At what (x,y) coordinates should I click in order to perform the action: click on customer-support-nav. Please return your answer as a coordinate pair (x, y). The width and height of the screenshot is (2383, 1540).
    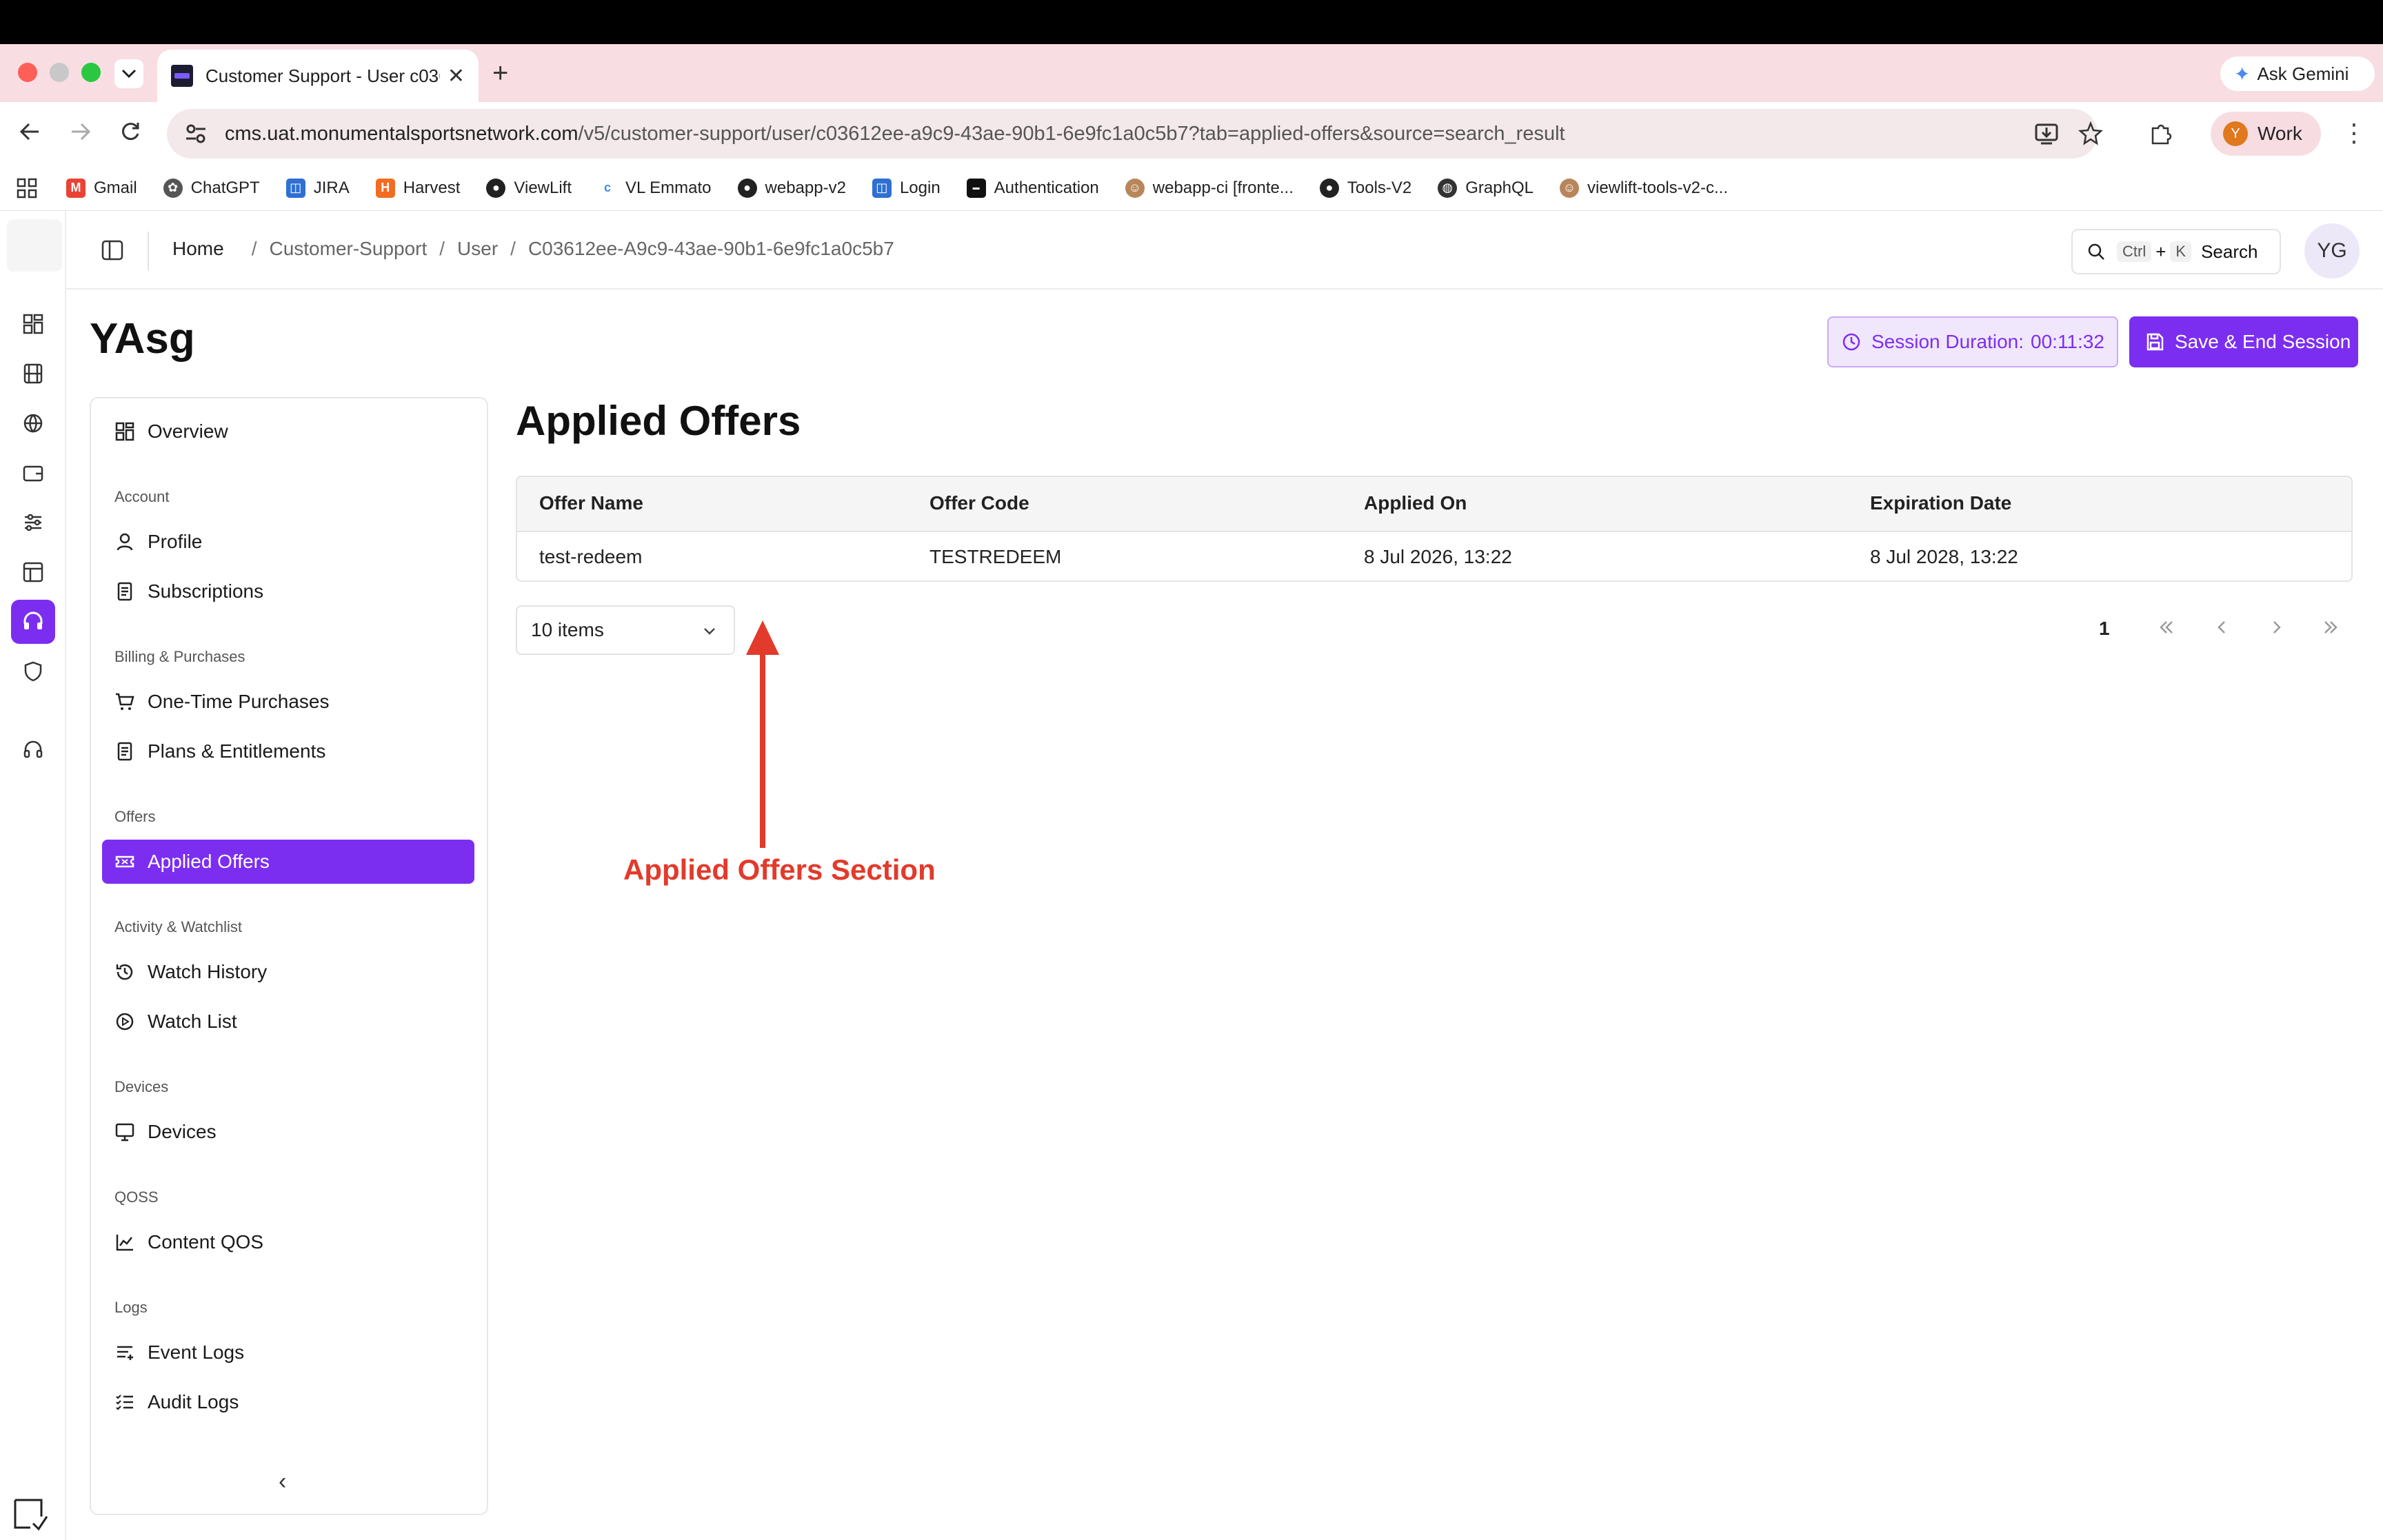
    Looking at the image, I should click on (33, 622).